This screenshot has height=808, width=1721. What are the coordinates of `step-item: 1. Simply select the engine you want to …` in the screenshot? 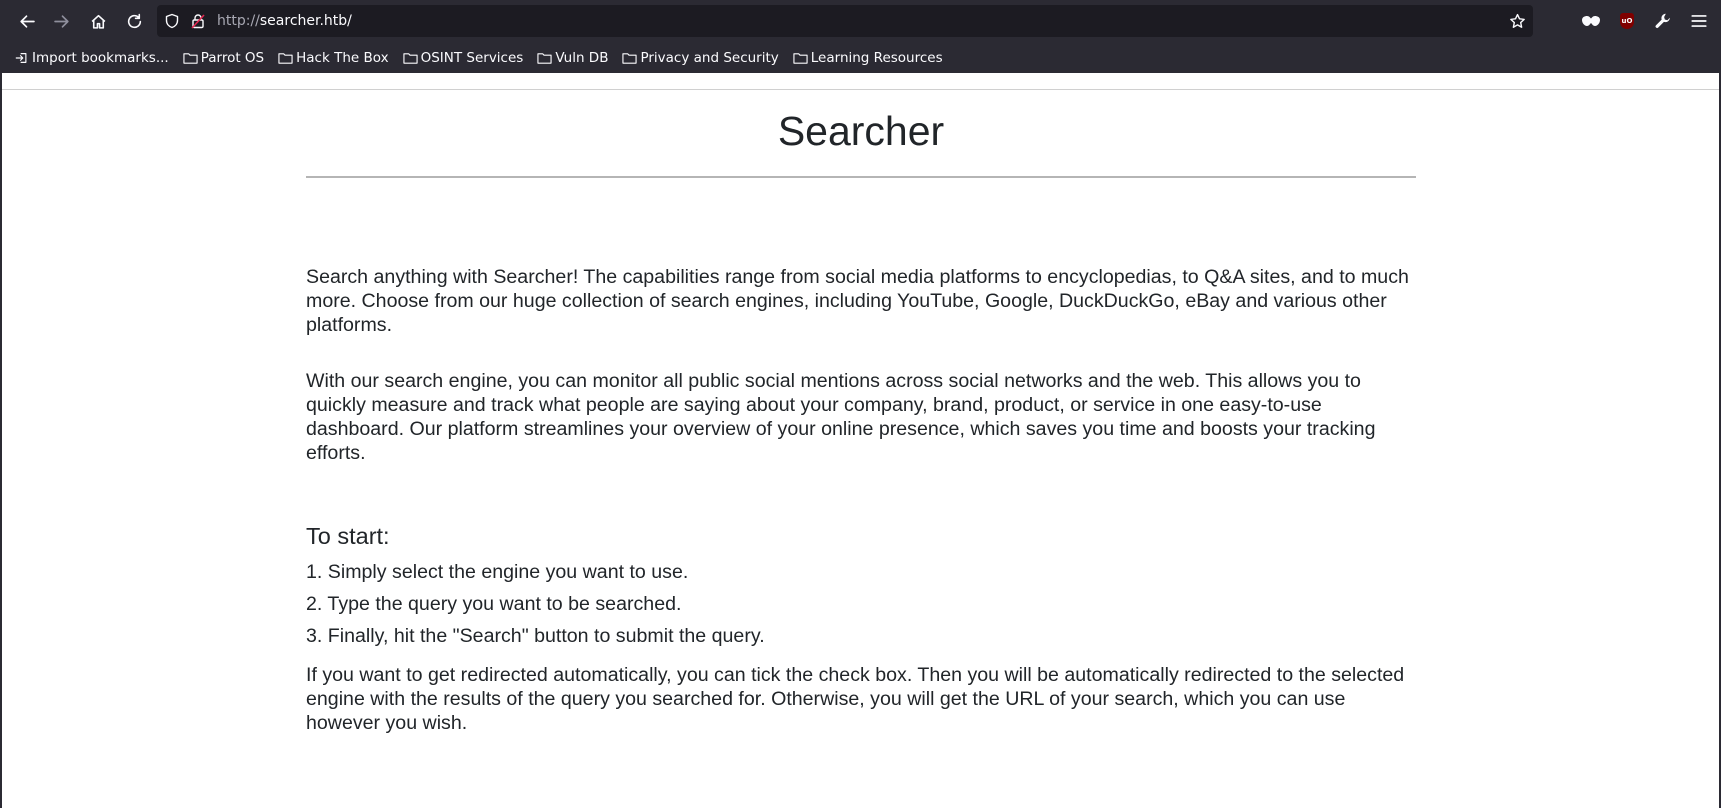 It's located at (497, 572).